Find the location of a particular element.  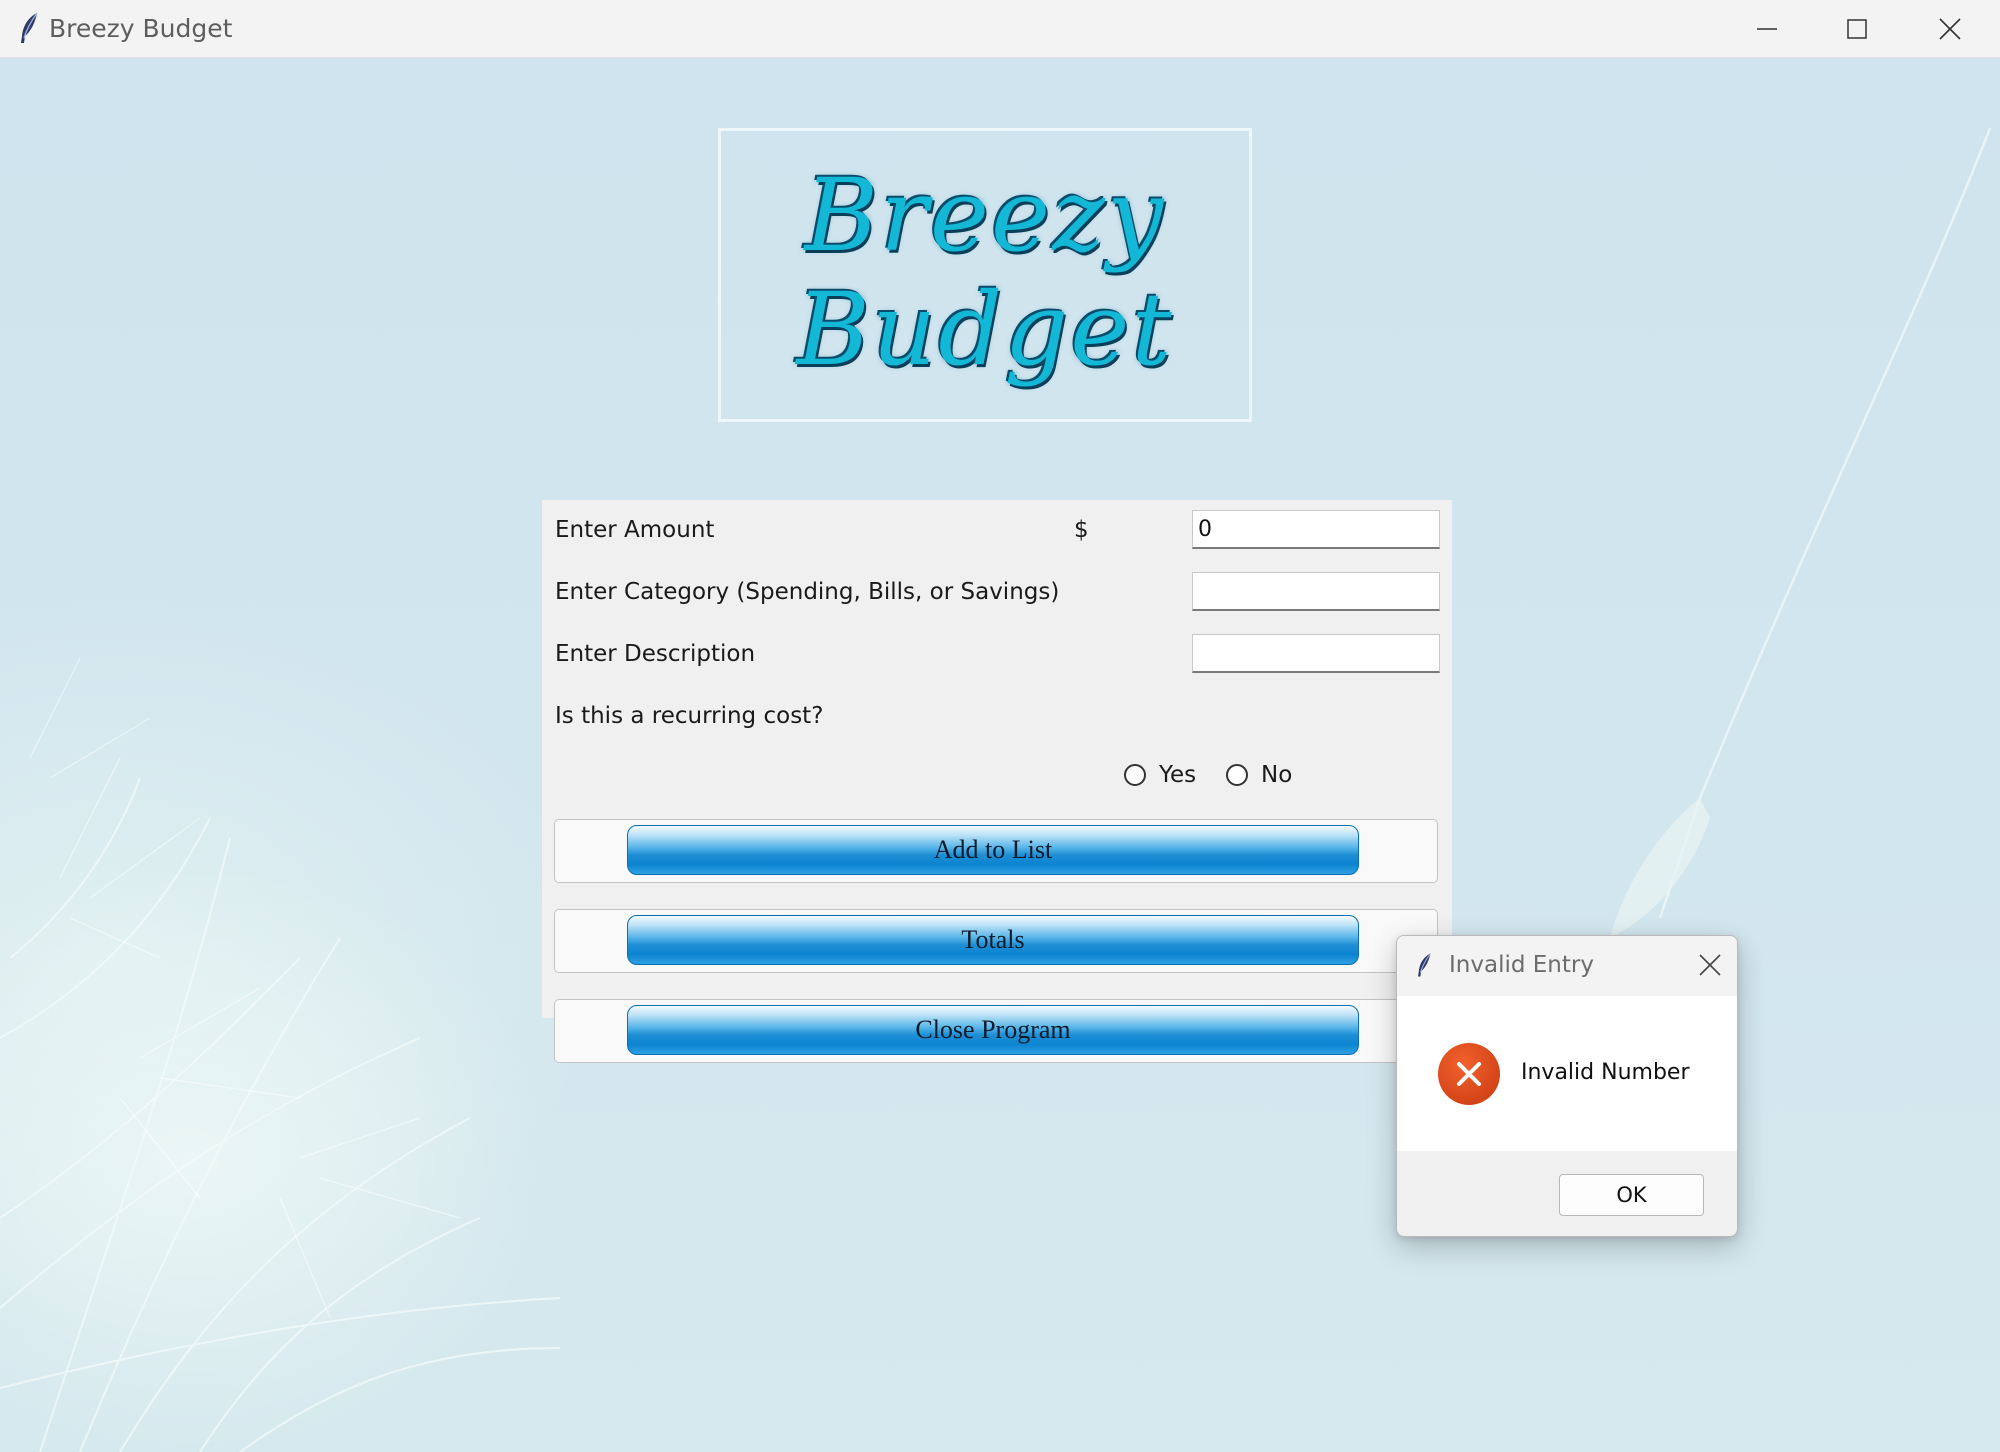

close-icon is located at coordinates (1950, 29).